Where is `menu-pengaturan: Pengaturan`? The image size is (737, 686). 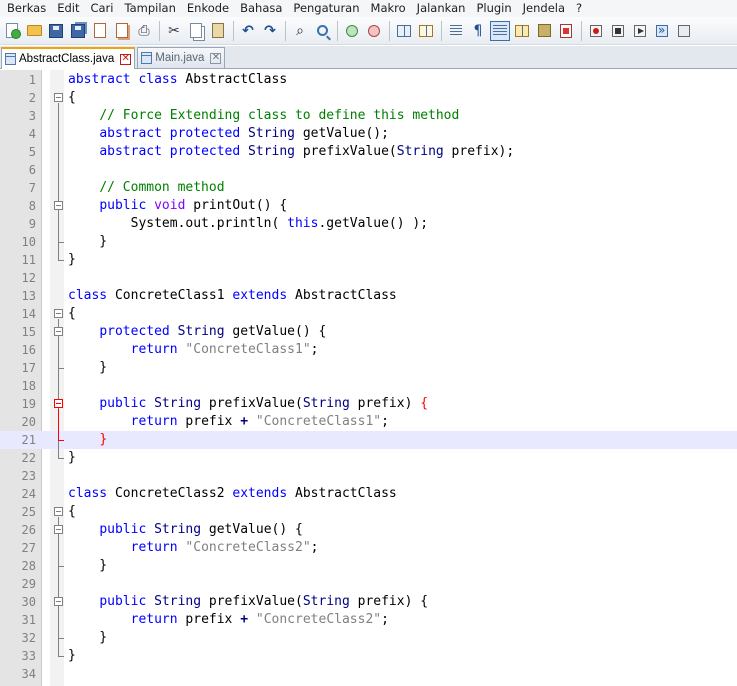
menu-pengaturan: Pengaturan is located at coordinates (326, 8).